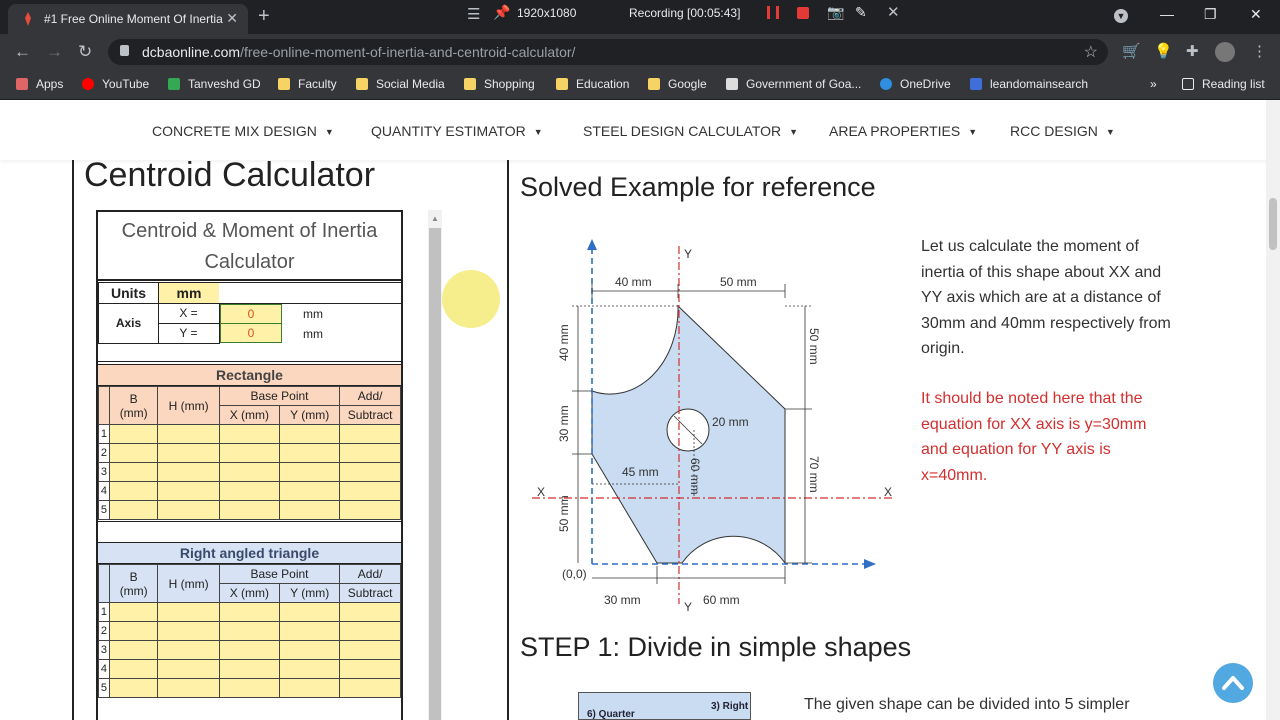 The image size is (1280, 720). Describe the element at coordinates (264, 16) in the screenshot. I see `new-tab-button: +` at that location.